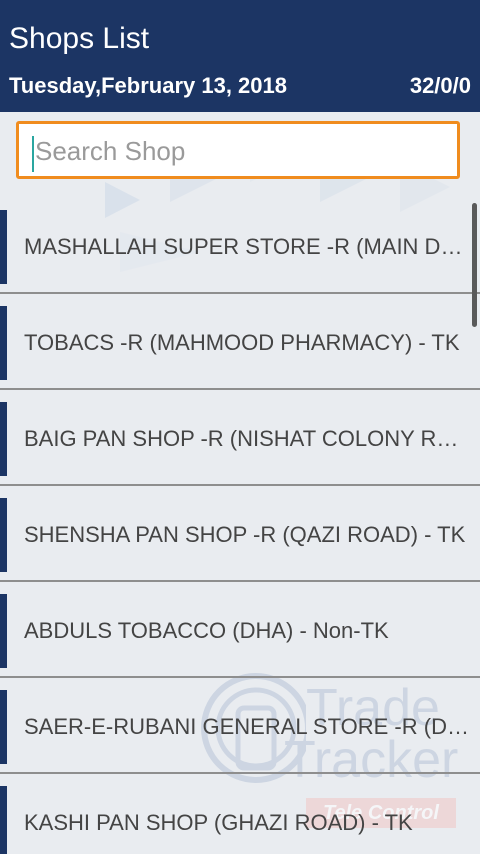 The image size is (480, 854). I want to click on shop-counts: 32/0/0, so click(440, 85).